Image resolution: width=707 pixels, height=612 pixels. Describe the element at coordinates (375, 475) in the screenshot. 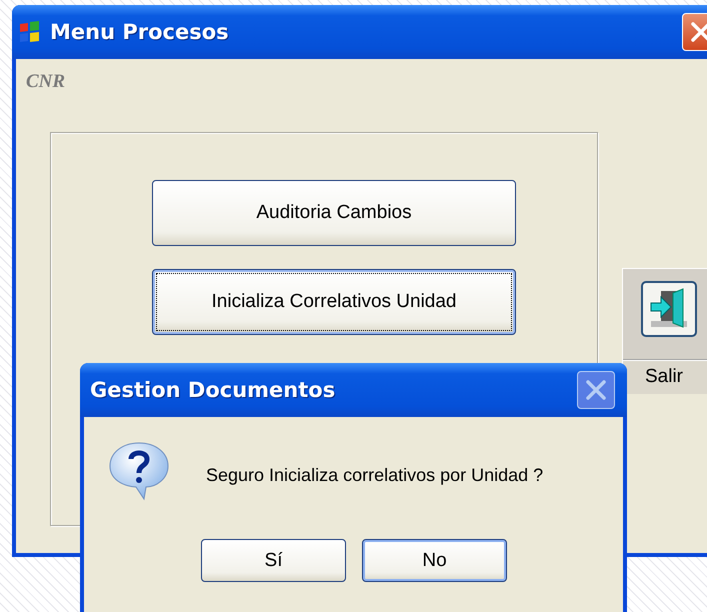

I see `dialog-message: Seguro Inicializa correlativos por Unidad ?` at that location.